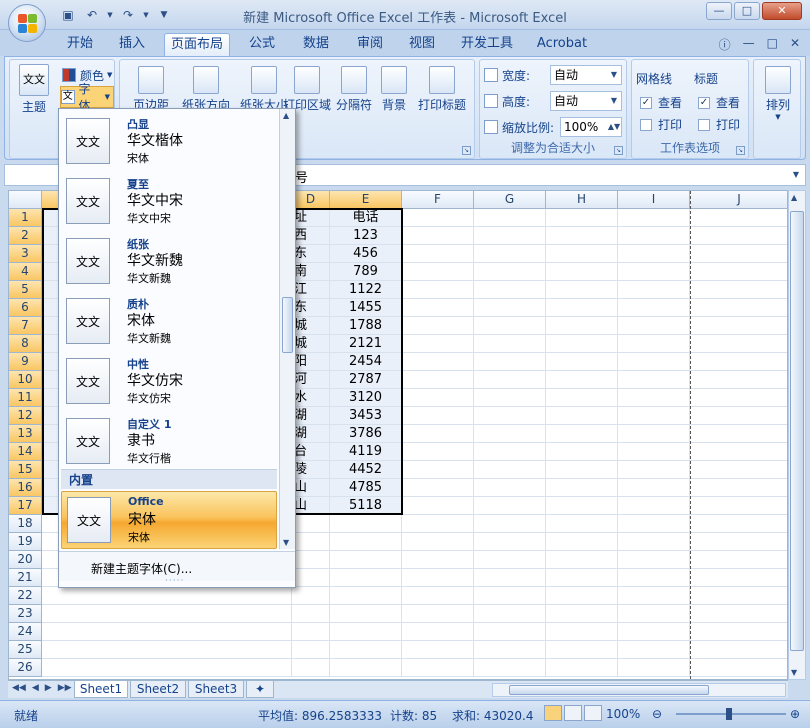  What do you see at coordinates (661, 124) in the screenshot?
I see `gridlines-print-checkbox: 打印` at bounding box center [661, 124].